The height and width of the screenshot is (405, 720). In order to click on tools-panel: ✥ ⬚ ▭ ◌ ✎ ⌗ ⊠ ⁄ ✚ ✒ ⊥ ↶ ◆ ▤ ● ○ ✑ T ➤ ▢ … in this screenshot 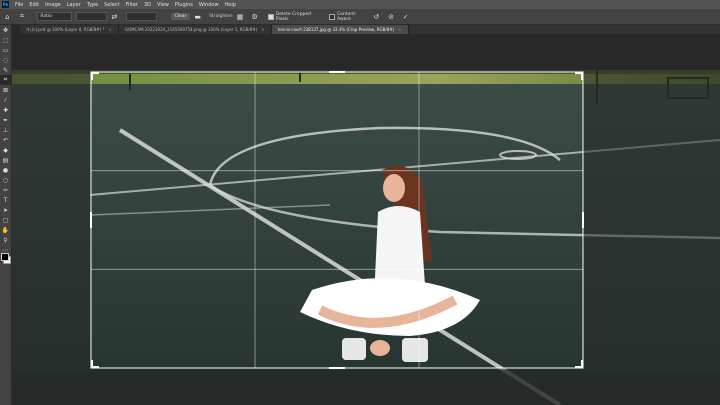, I will do `click(6, 215)`.